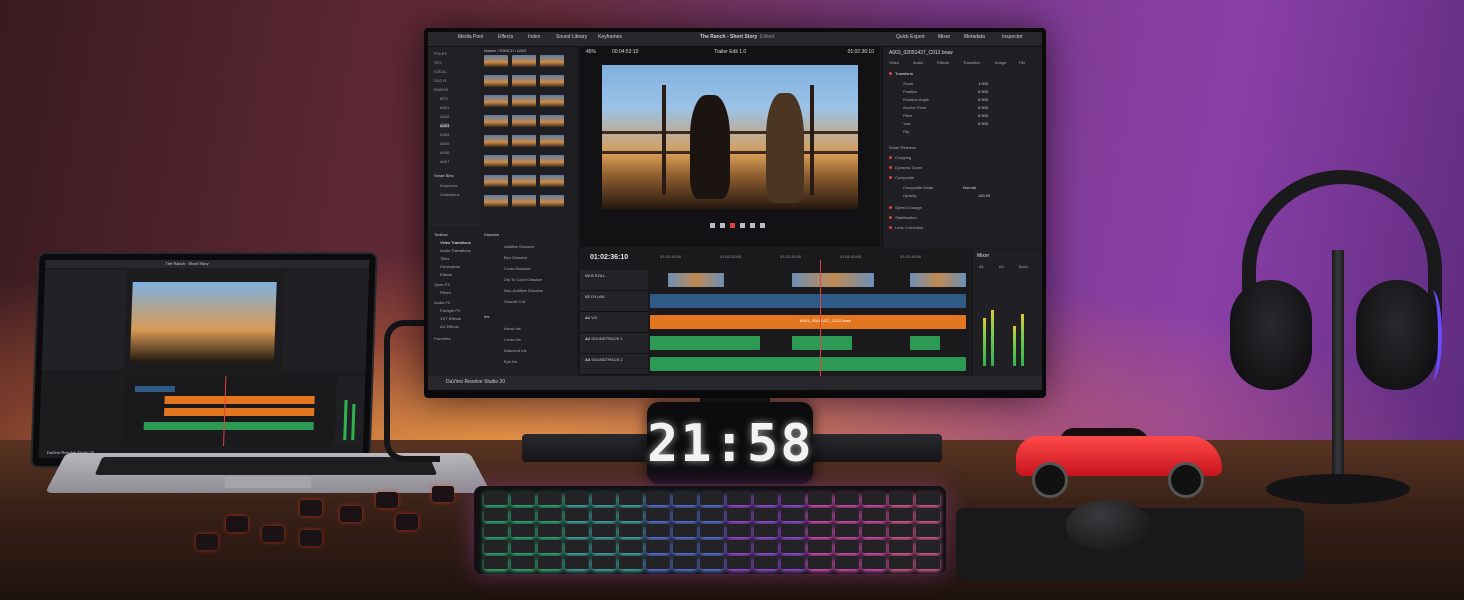 The height and width of the screenshot is (600, 1464). What do you see at coordinates (983, 83) in the screenshot?
I see `inspector-row-value: 1.000` at bounding box center [983, 83].